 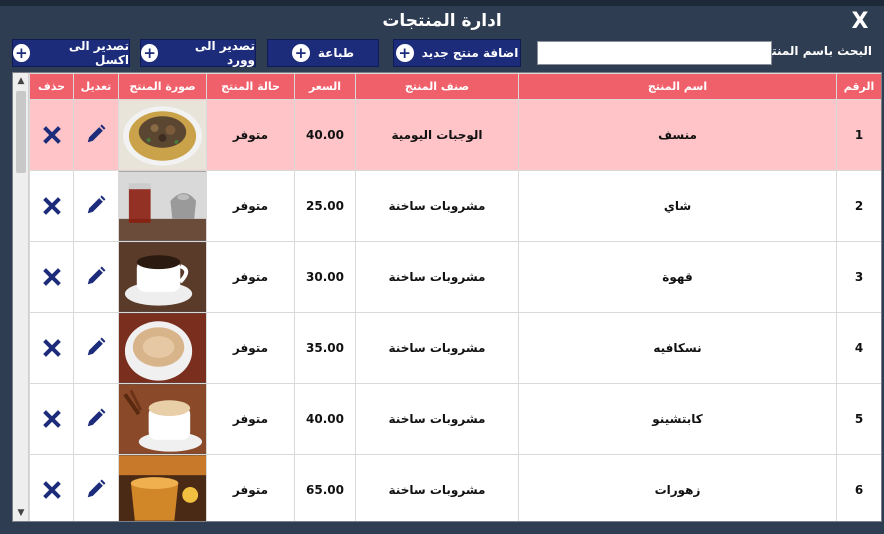 I want to click on print-label: طباعة, so click(x=336, y=53).